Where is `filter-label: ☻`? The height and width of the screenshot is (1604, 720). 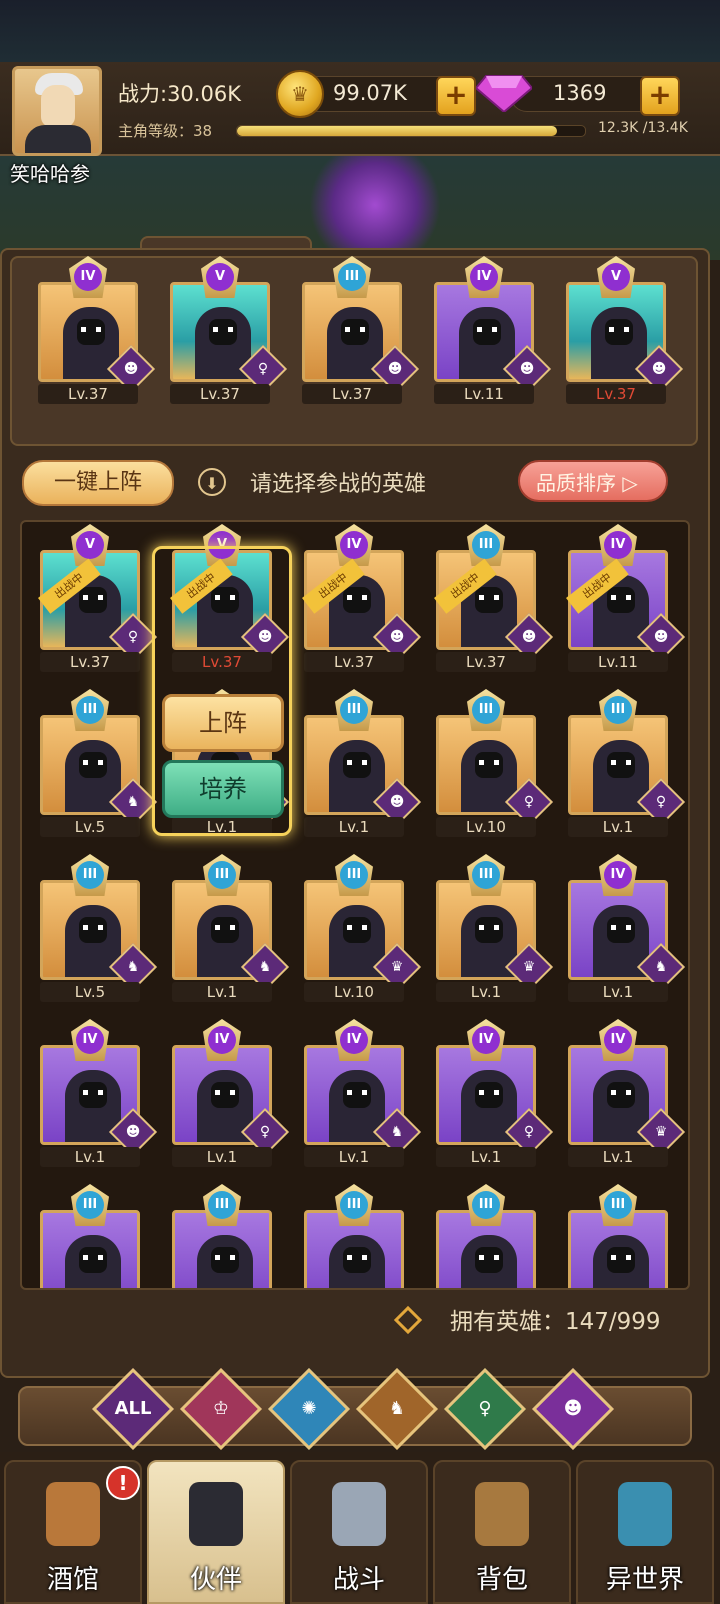
filter-label: ☻ is located at coordinates (573, 1408).